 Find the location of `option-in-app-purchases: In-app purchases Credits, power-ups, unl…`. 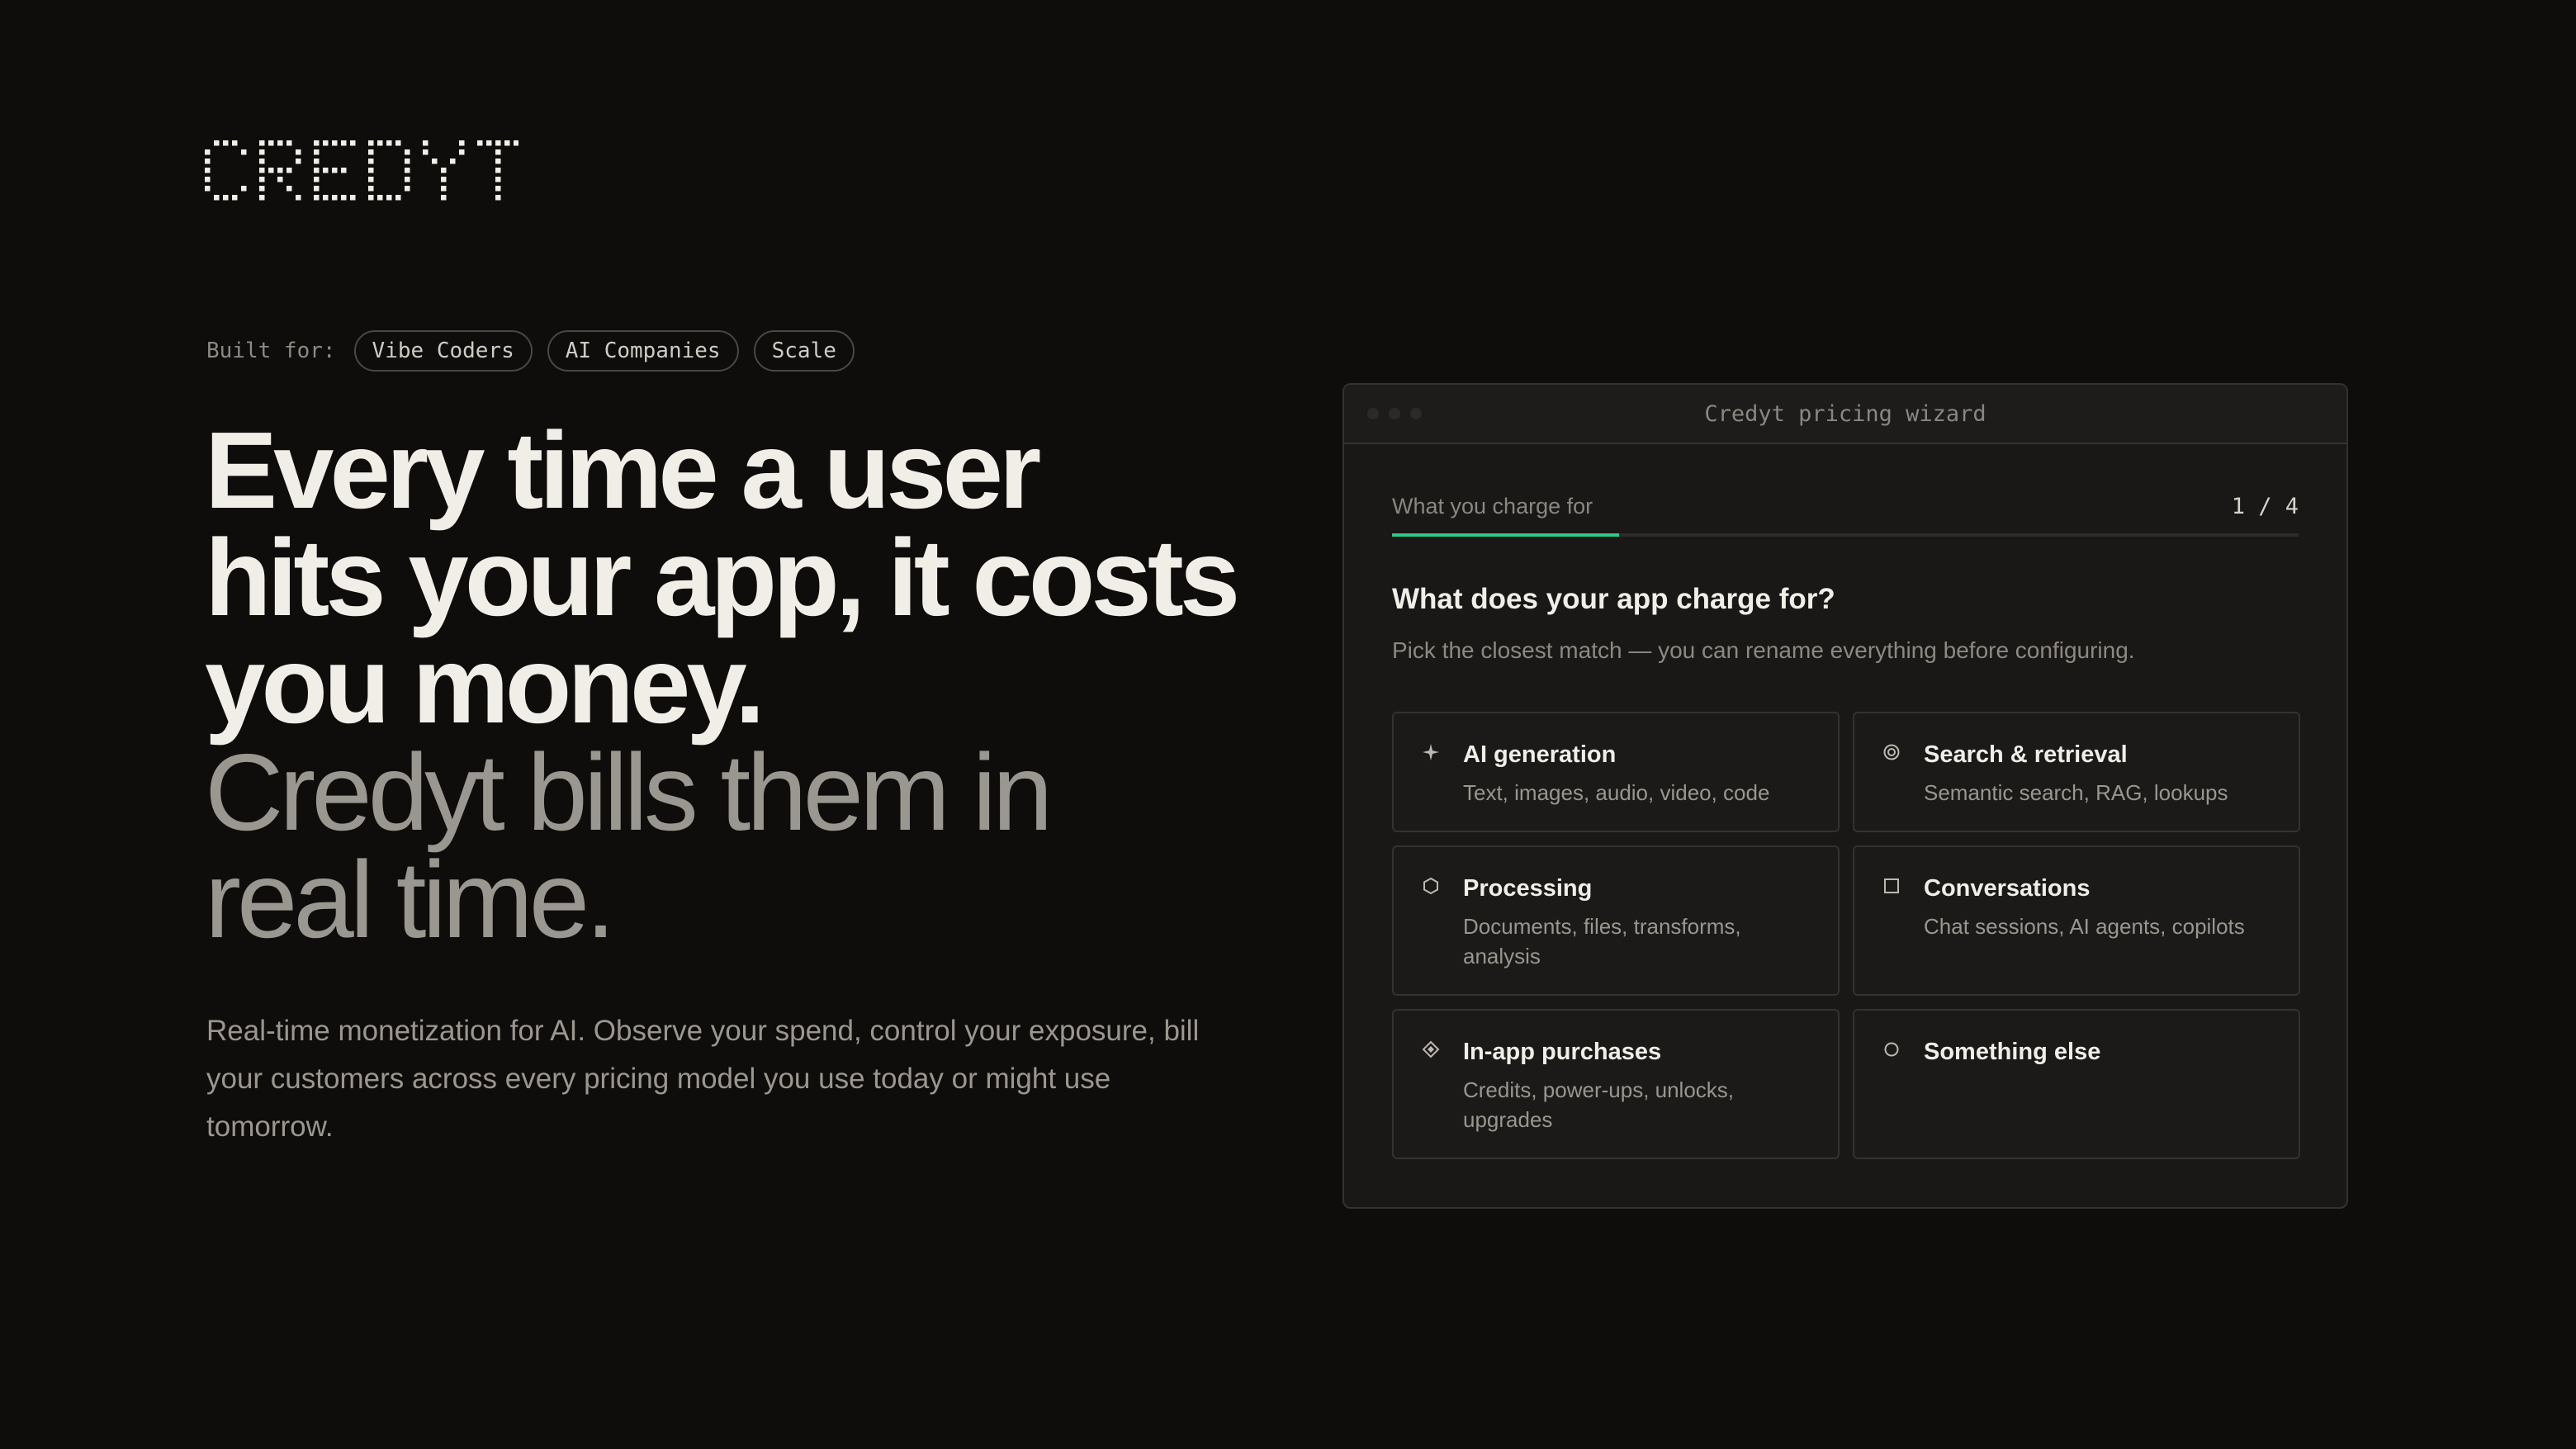

option-in-app-purchases: In-app purchases Credits, power-ups, unl… is located at coordinates (1616, 1084).